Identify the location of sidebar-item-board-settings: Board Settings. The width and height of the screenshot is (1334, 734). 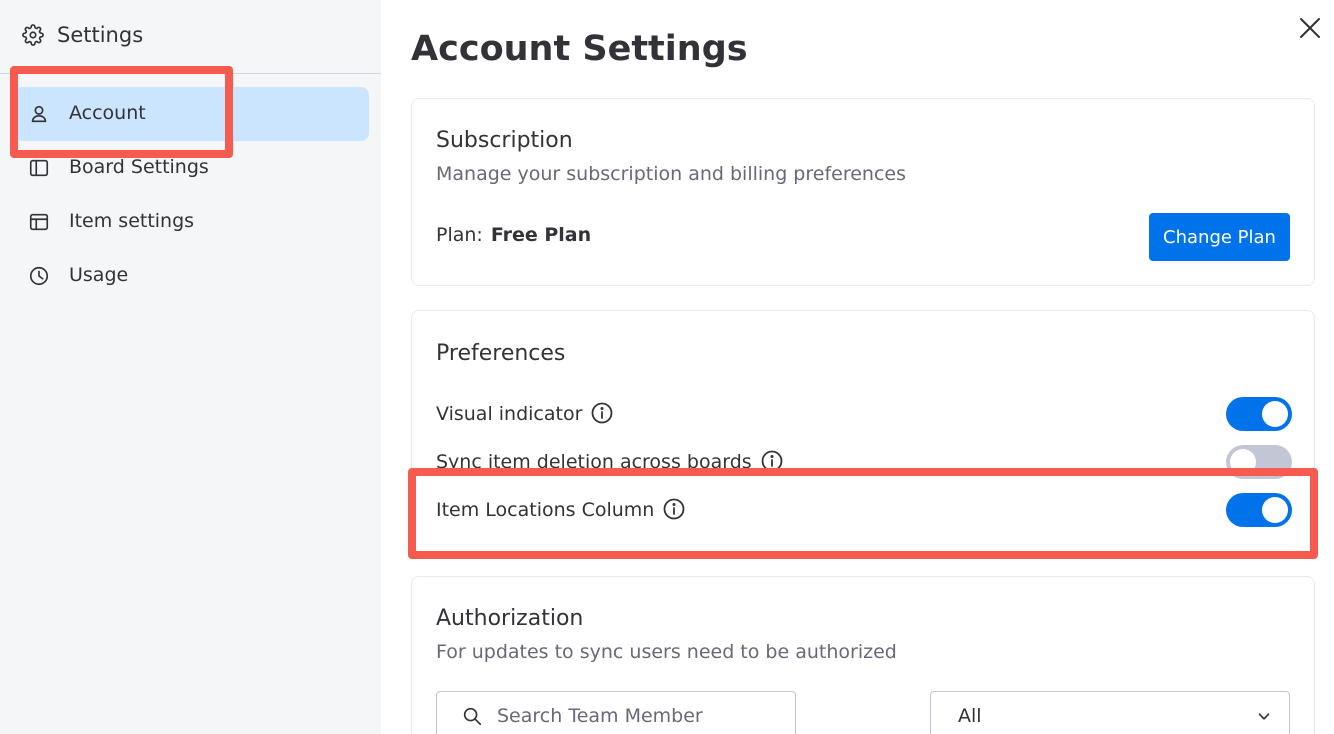
(191, 168).